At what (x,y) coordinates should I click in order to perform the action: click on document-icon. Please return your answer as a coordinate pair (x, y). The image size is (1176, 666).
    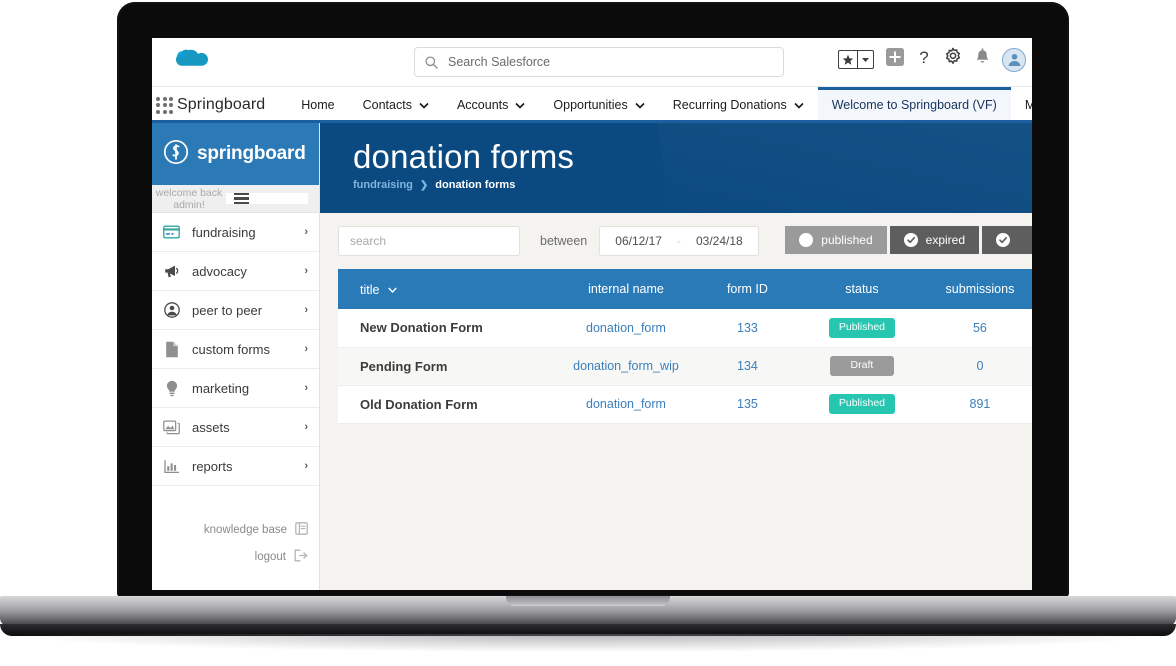
    Looking at the image, I should click on (171, 349).